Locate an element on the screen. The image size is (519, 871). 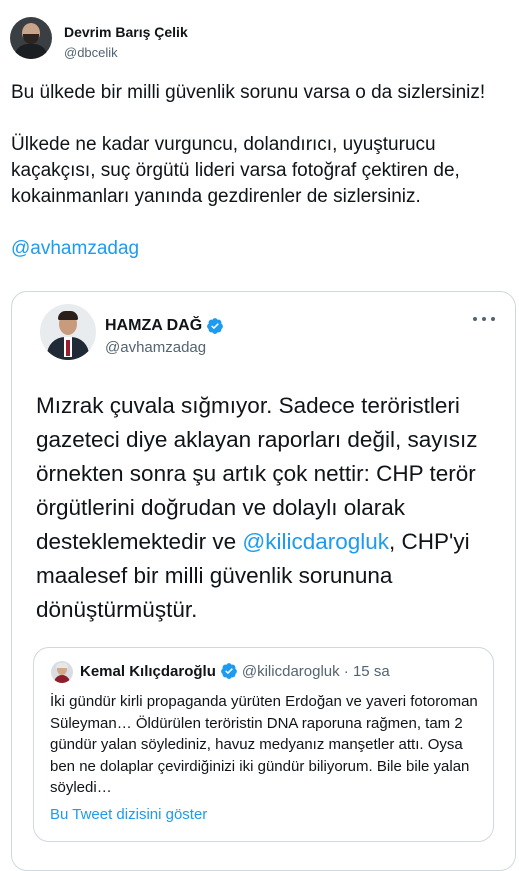
more-options-icon is located at coordinates (484, 319).